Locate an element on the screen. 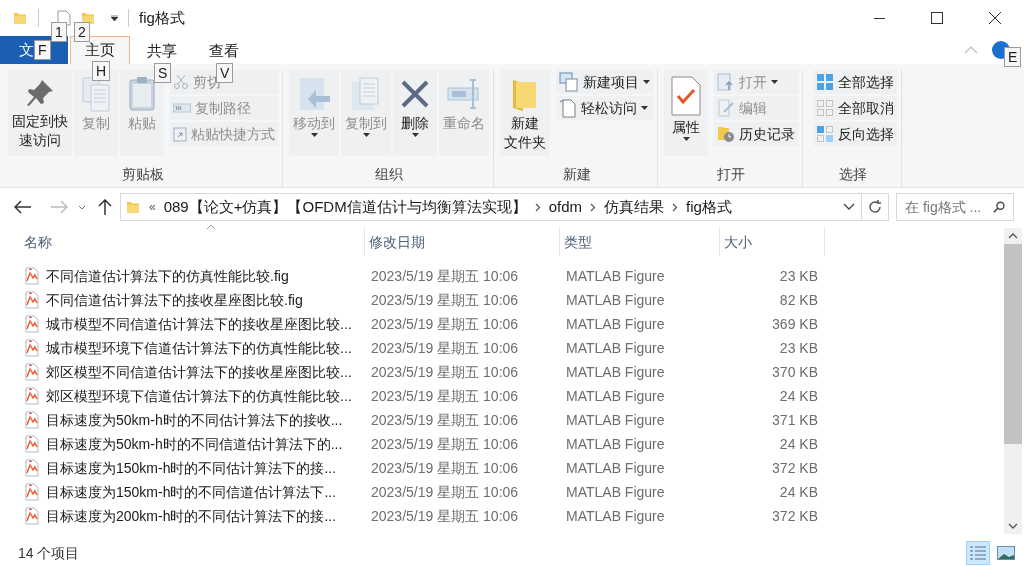 This screenshot has width=1024, height=566. column-header: 名称 is located at coordinates (192, 242).